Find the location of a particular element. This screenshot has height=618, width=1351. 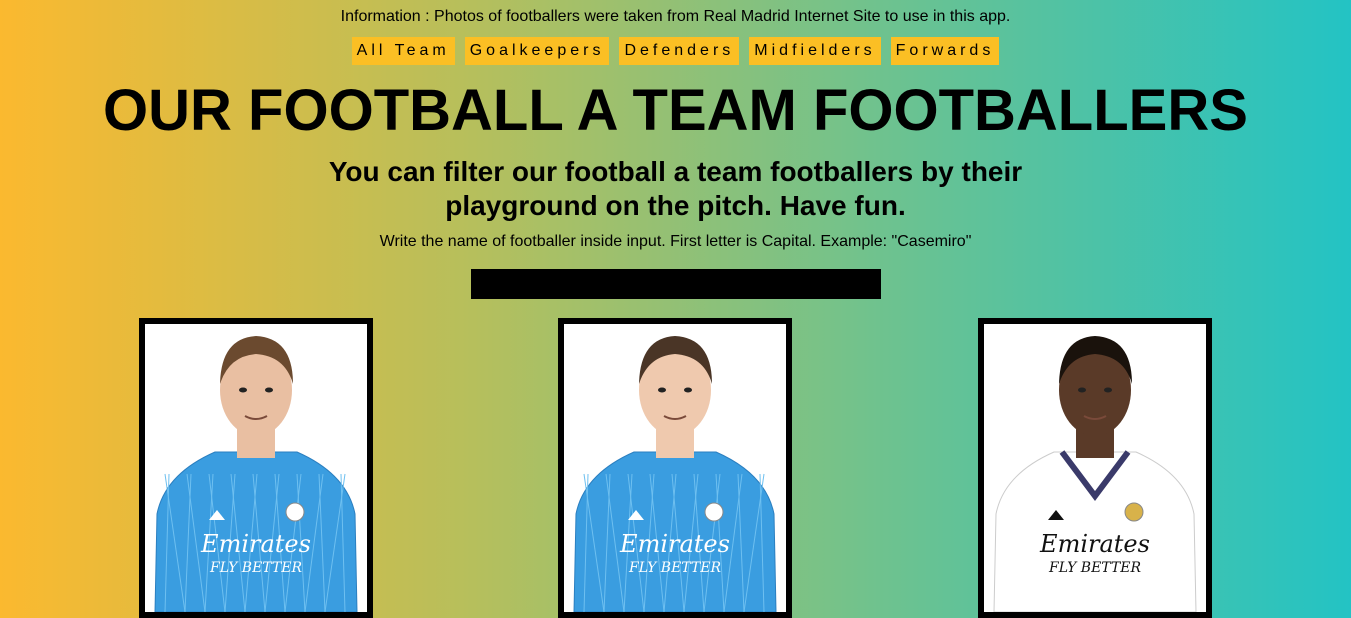

filter-defenders-button: Defenders is located at coordinates (679, 51).